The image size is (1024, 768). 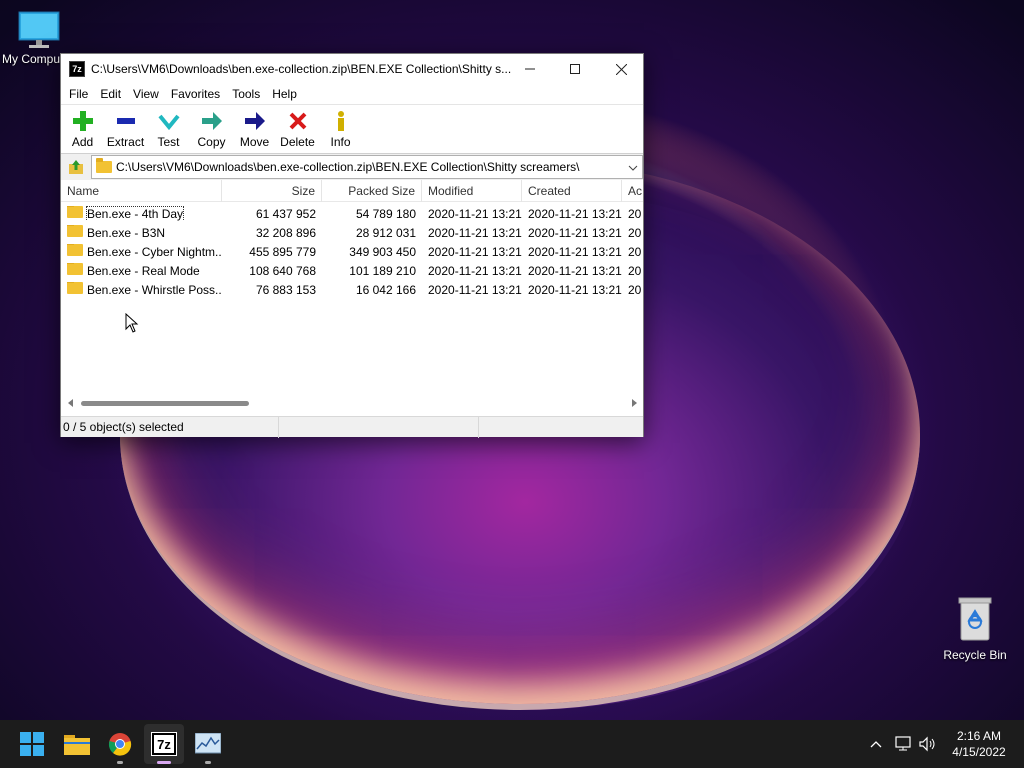 I want to click on start-button, so click(x=32, y=744).